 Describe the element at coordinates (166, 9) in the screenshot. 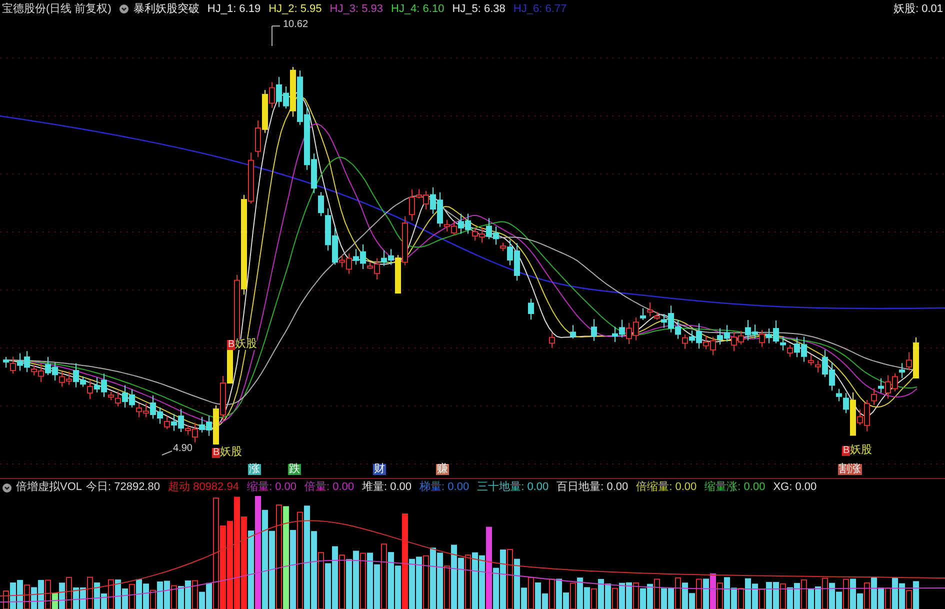

I see `indicator-name: 暴利妖股突破` at that location.